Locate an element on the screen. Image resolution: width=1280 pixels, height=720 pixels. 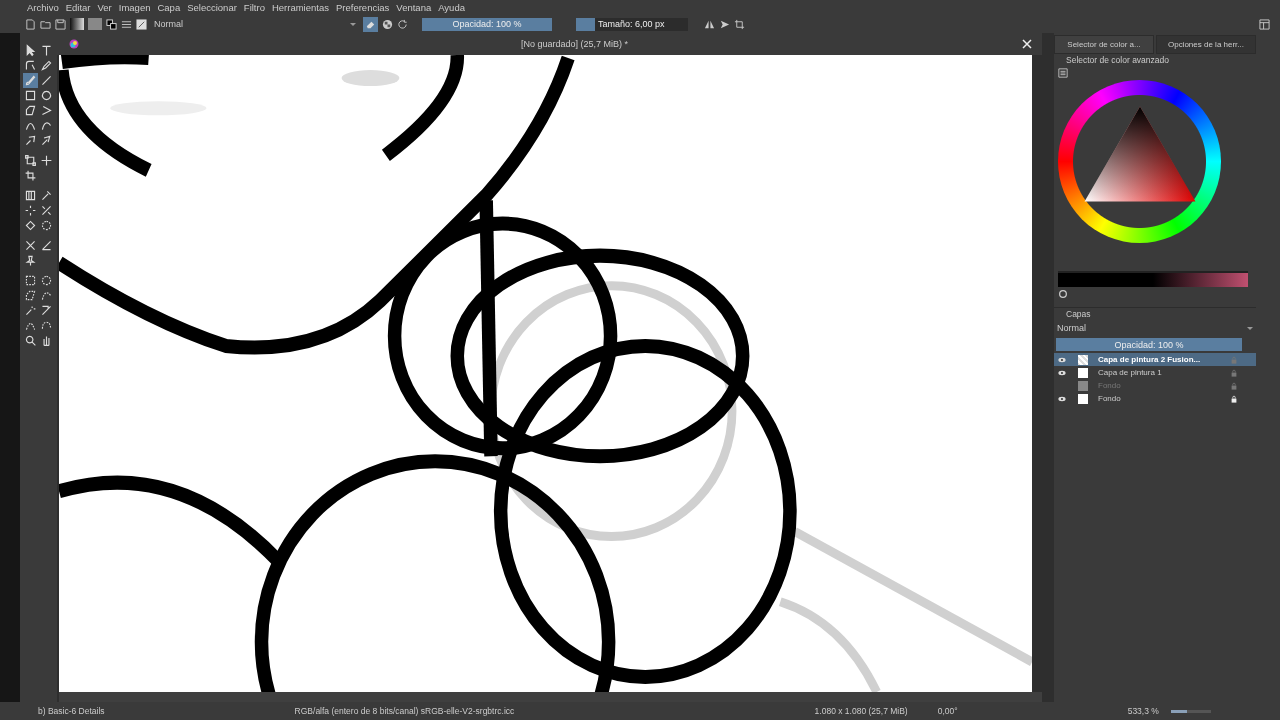
layer-row: Capa de pintura 1 is located at coordinates (1155, 372).